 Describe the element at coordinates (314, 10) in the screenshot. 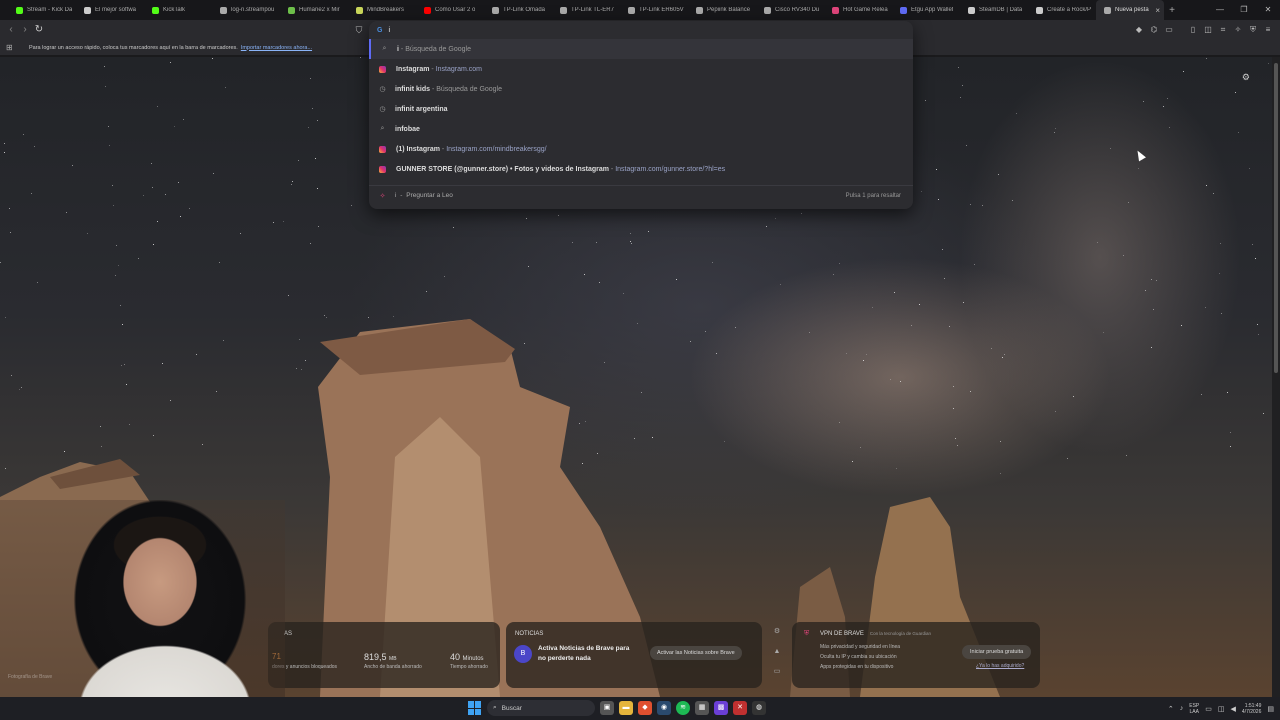

I see `tab: Humane2 x Mir` at that location.